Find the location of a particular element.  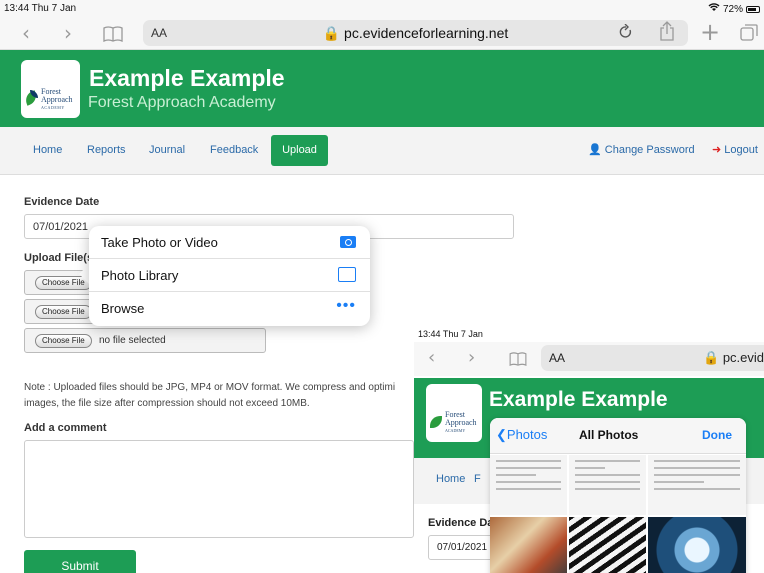

nav-feedback: Feedback is located at coordinates (234, 150).